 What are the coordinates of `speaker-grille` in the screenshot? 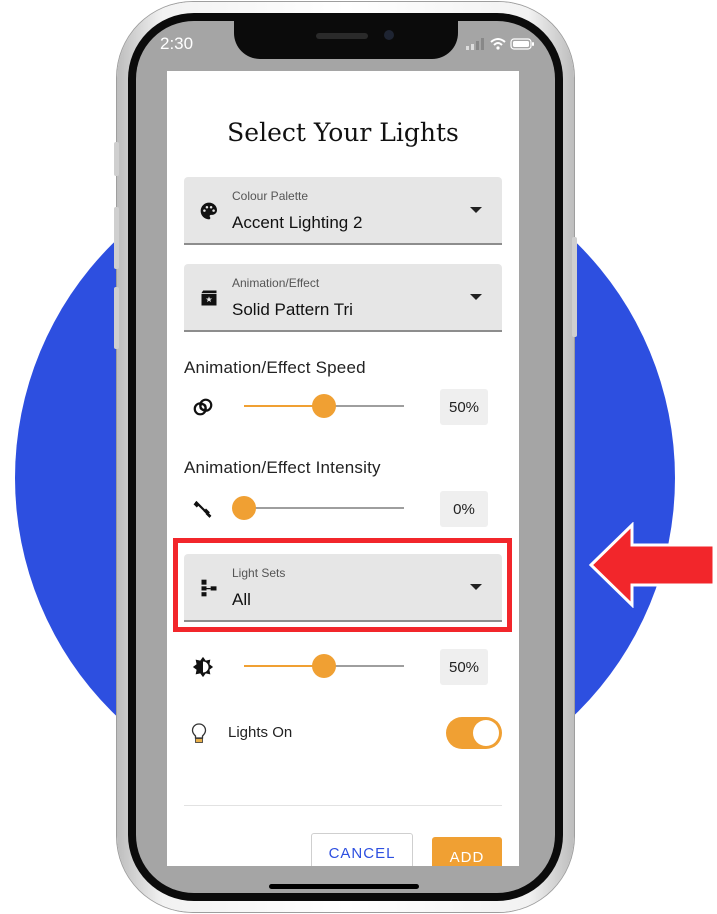 It's located at (342, 36).